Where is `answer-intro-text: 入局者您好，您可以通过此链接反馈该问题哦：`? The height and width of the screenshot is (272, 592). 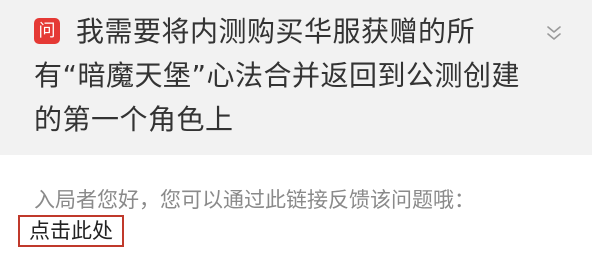
answer-intro-text: 入局者您好，您可以通过此链接反馈该问题哦： is located at coordinates (254, 200).